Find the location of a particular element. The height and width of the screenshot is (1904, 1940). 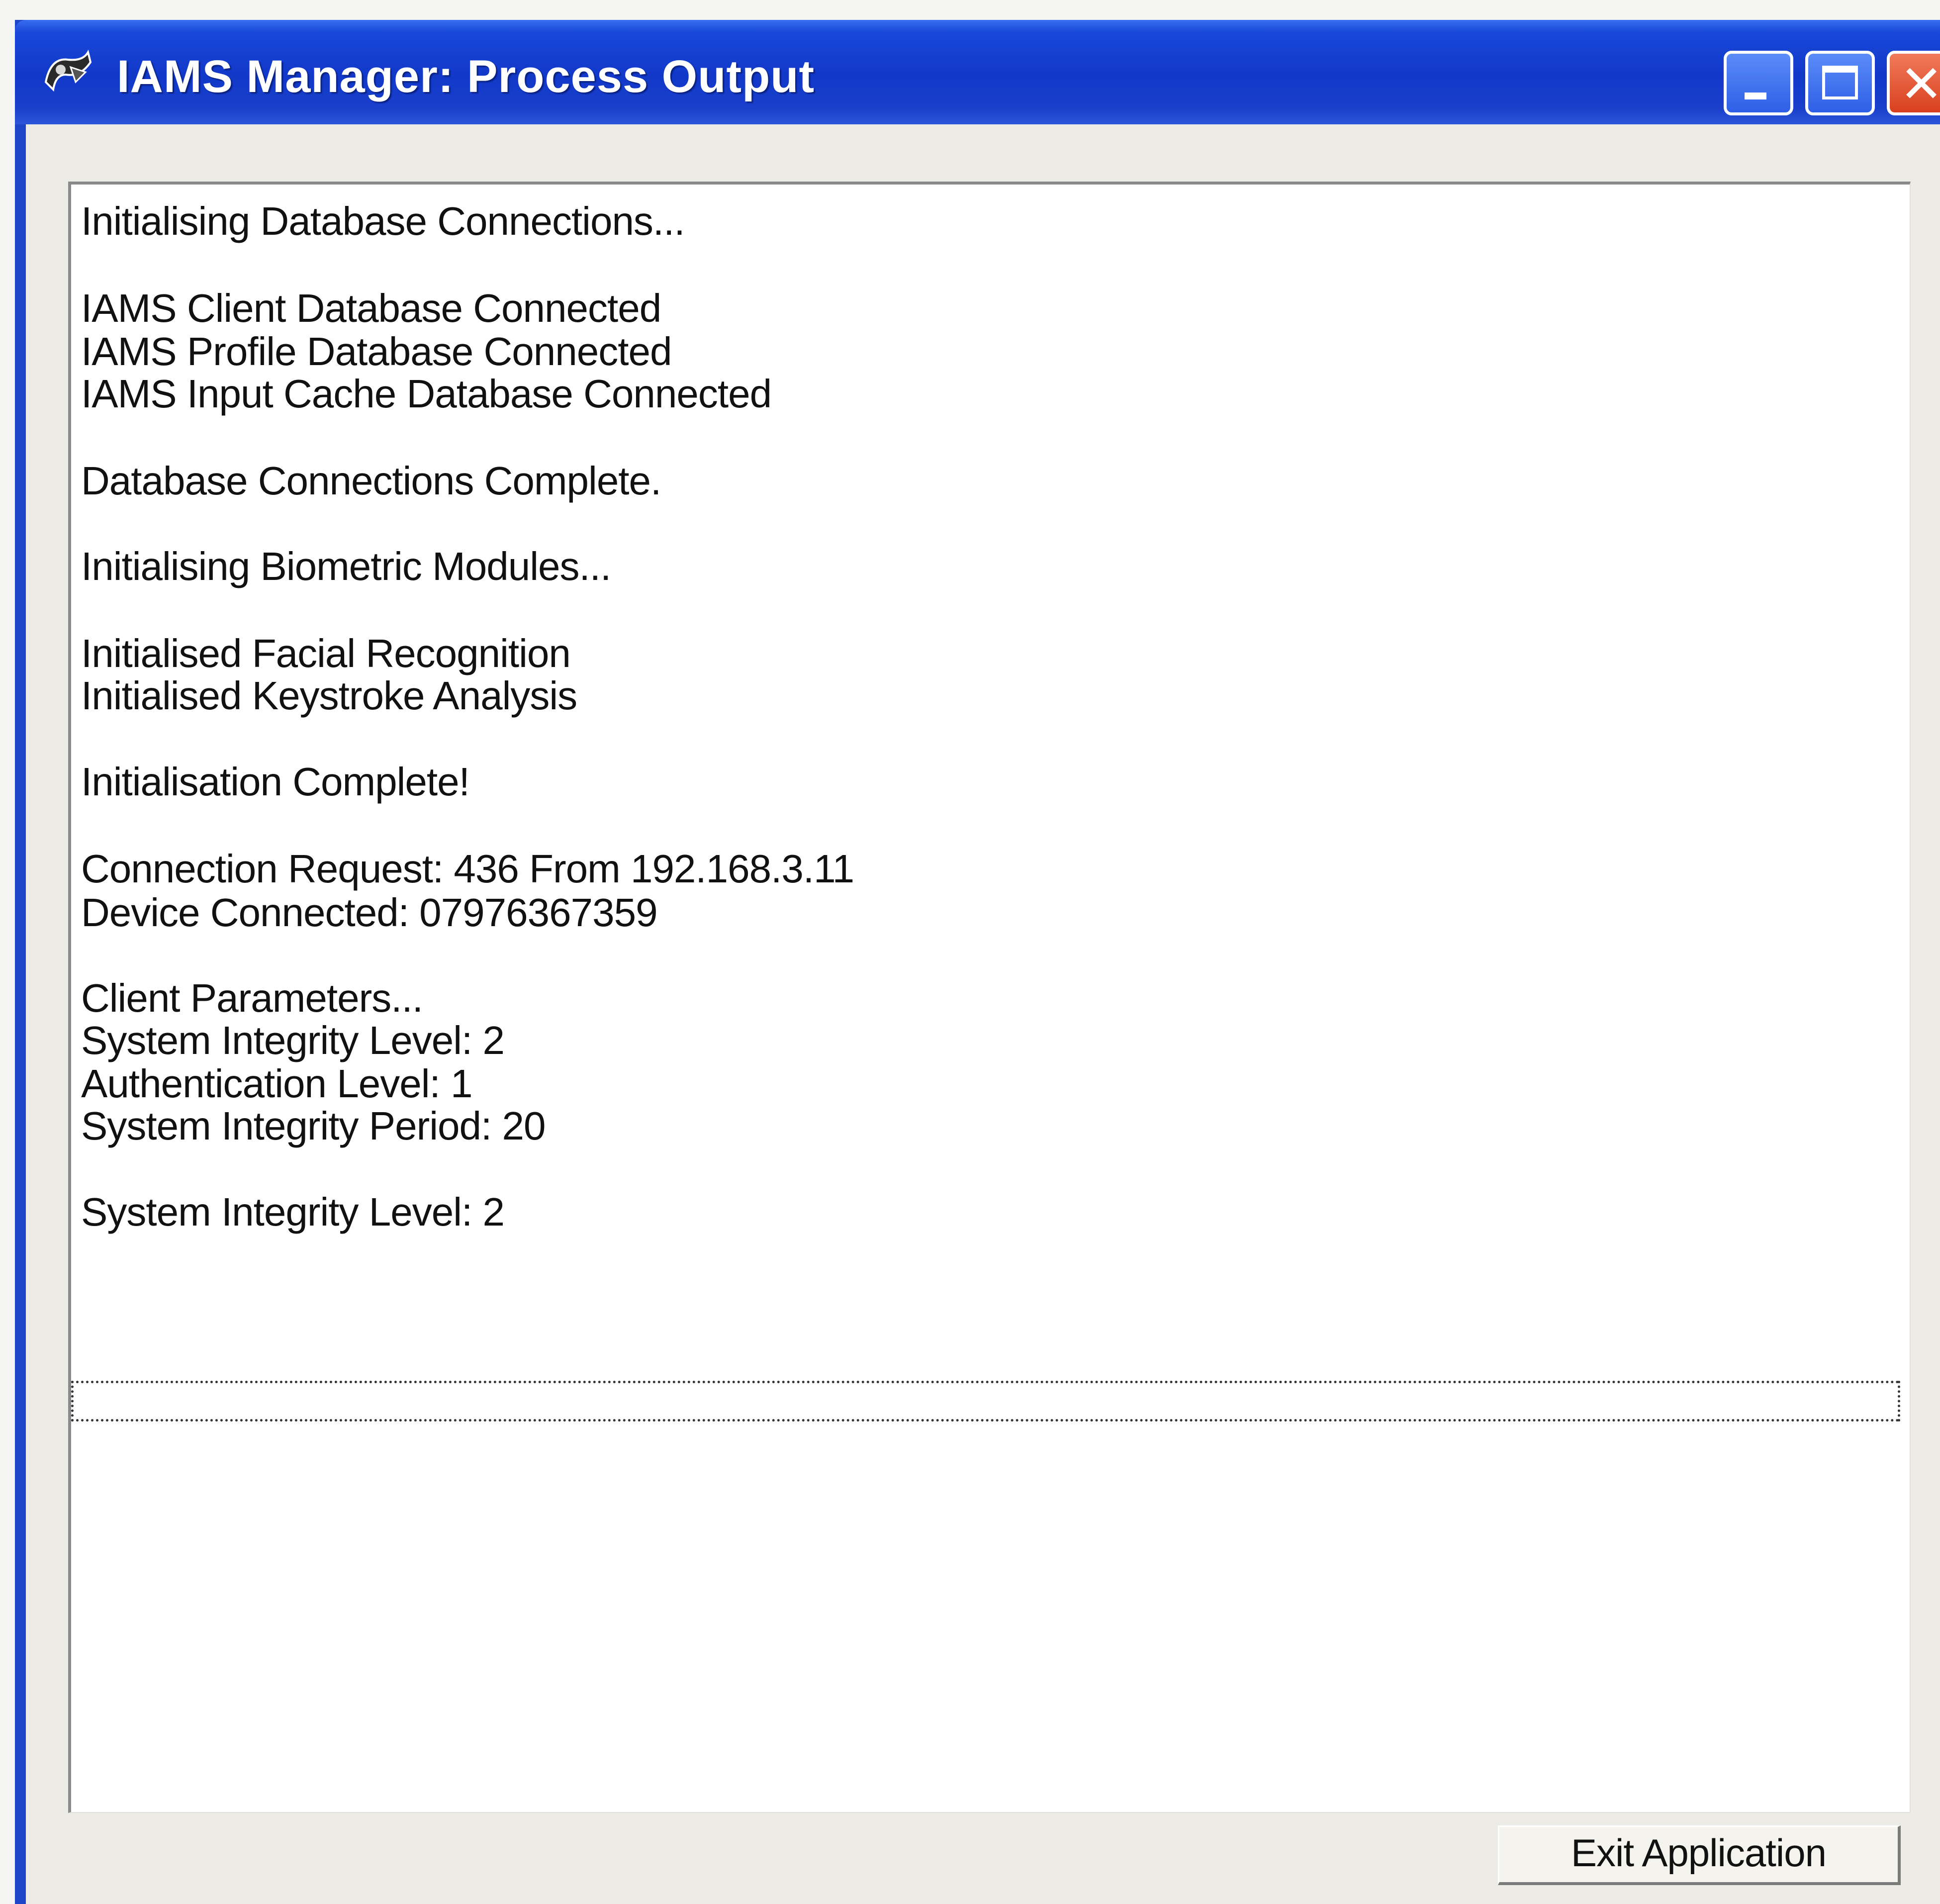

output-line: IAMS Client Database Connected is located at coordinates (371, 308).